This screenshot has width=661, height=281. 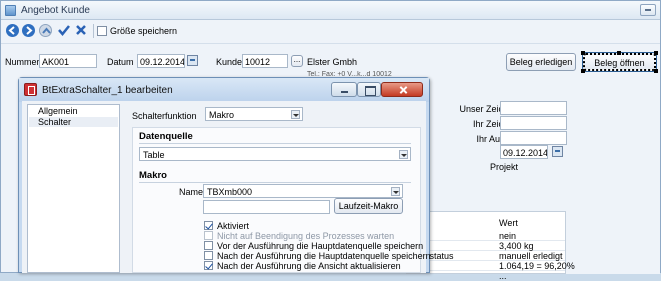 What do you see at coordinates (491, 266) in the screenshot?
I see `table-row: UR 1.064,19 = 96,20%` at bounding box center [491, 266].